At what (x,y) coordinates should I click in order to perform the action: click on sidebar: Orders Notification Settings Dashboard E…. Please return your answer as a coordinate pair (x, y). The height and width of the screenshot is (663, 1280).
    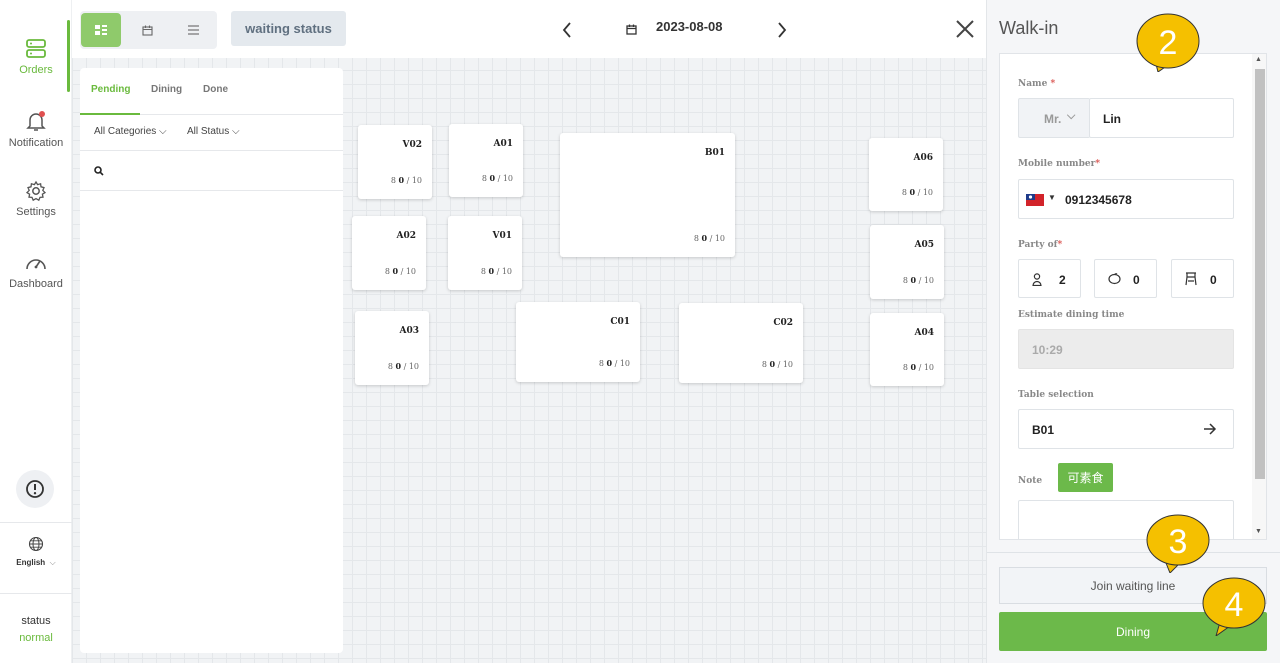
    Looking at the image, I should click on (36, 331).